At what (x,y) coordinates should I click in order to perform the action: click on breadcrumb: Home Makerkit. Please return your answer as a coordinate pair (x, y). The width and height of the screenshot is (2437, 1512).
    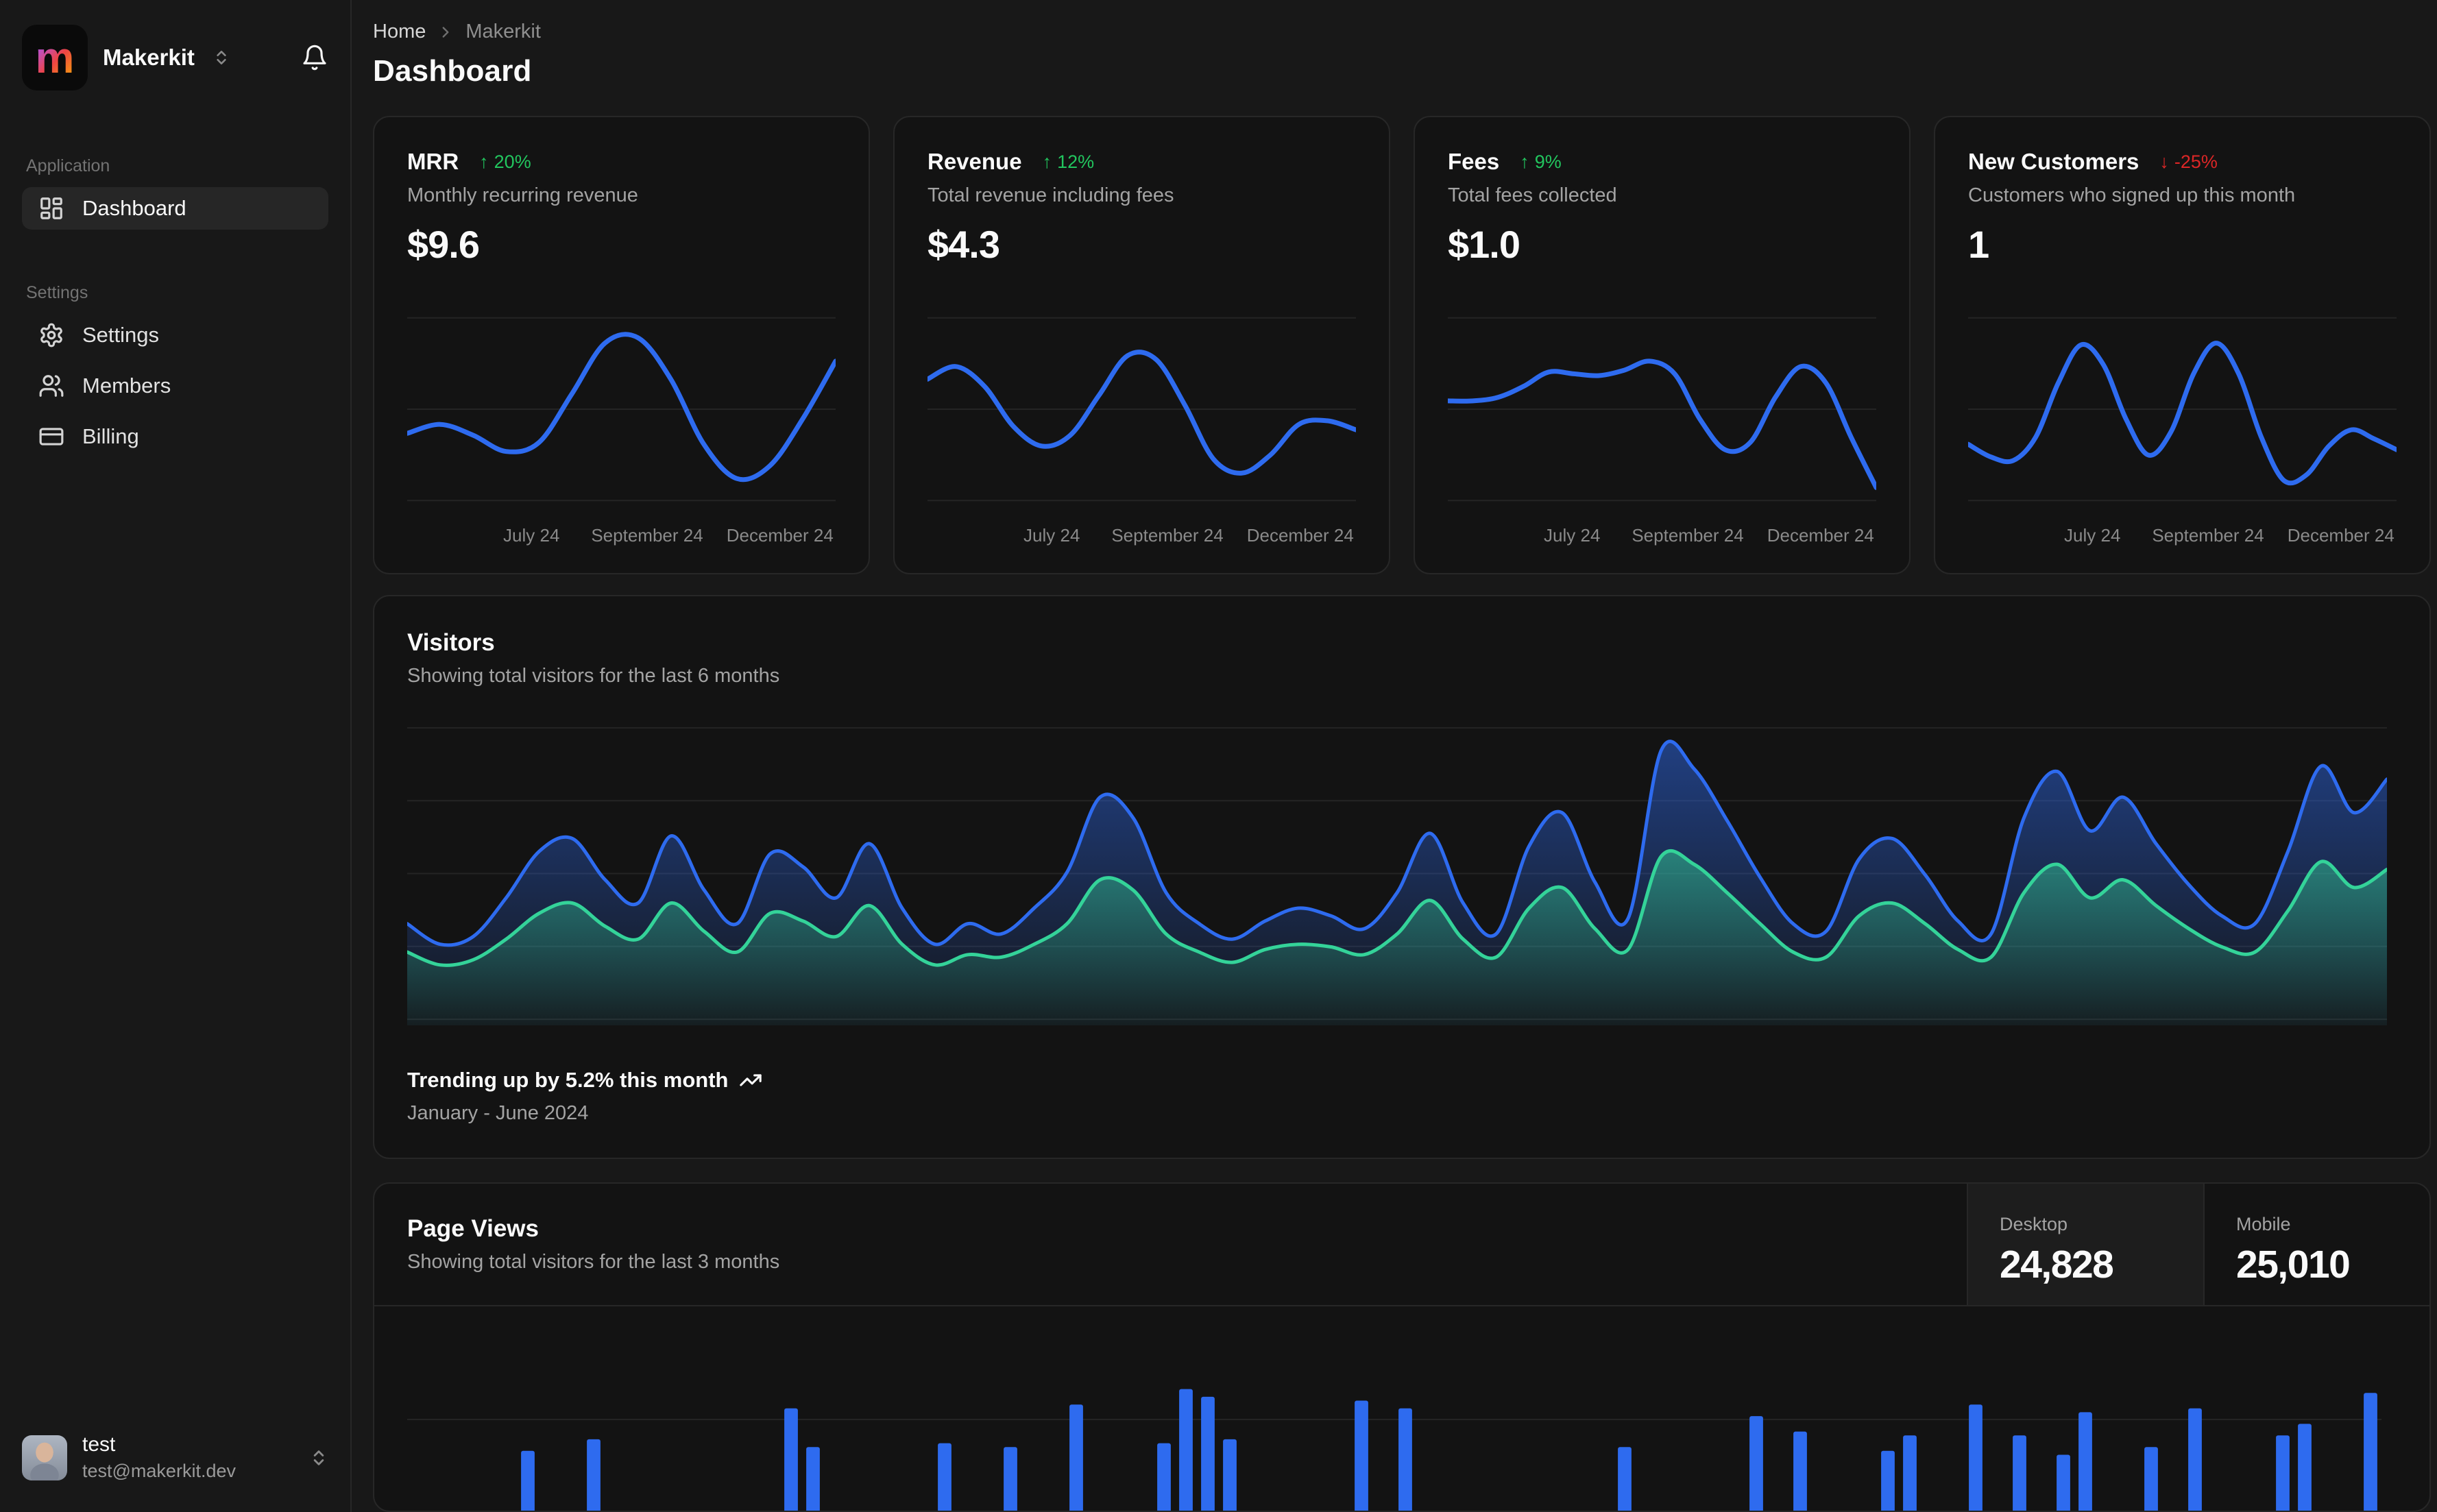
    Looking at the image, I should click on (1402, 32).